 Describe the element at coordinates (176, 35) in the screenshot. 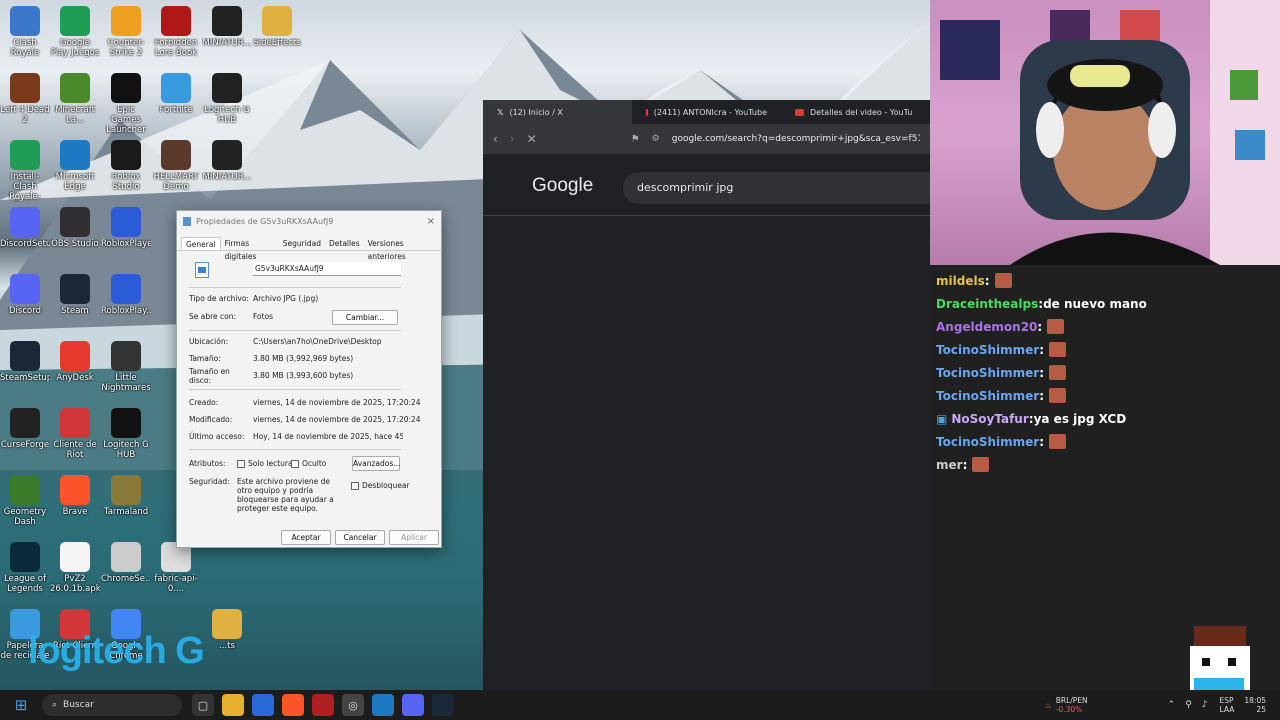

I see `desktop-icon: Forbidden Lore Book` at that location.